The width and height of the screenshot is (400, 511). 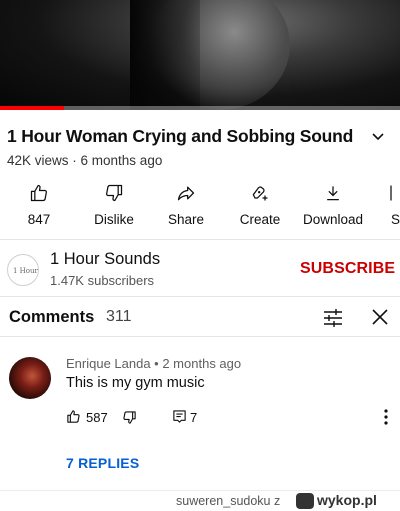 What do you see at coordinates (102, 280) in the screenshot?
I see `subscriber-count: 1.47K subscribers` at bounding box center [102, 280].